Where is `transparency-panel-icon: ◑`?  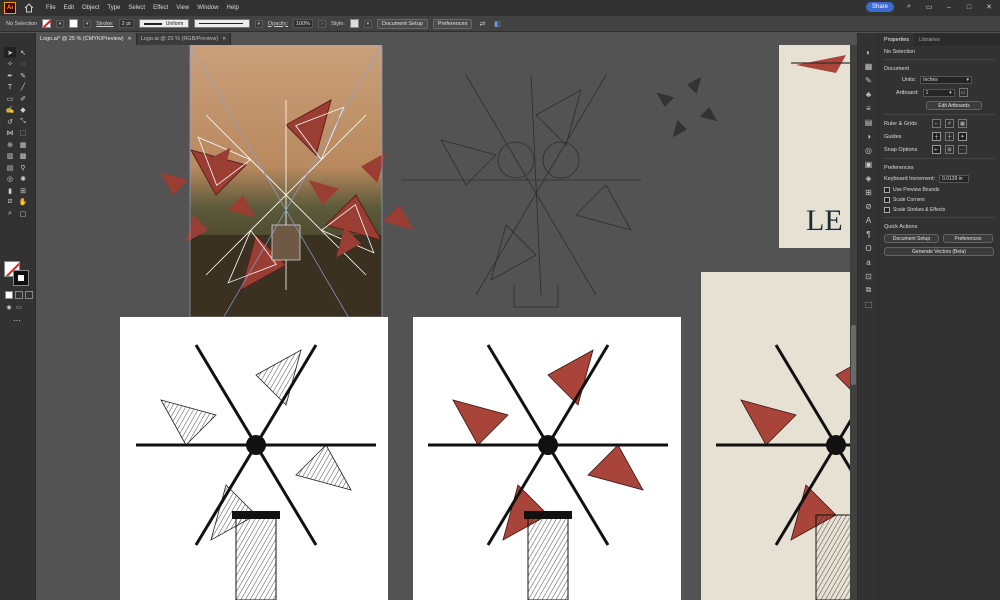 transparency-panel-icon: ◑ is located at coordinates (868, 136).